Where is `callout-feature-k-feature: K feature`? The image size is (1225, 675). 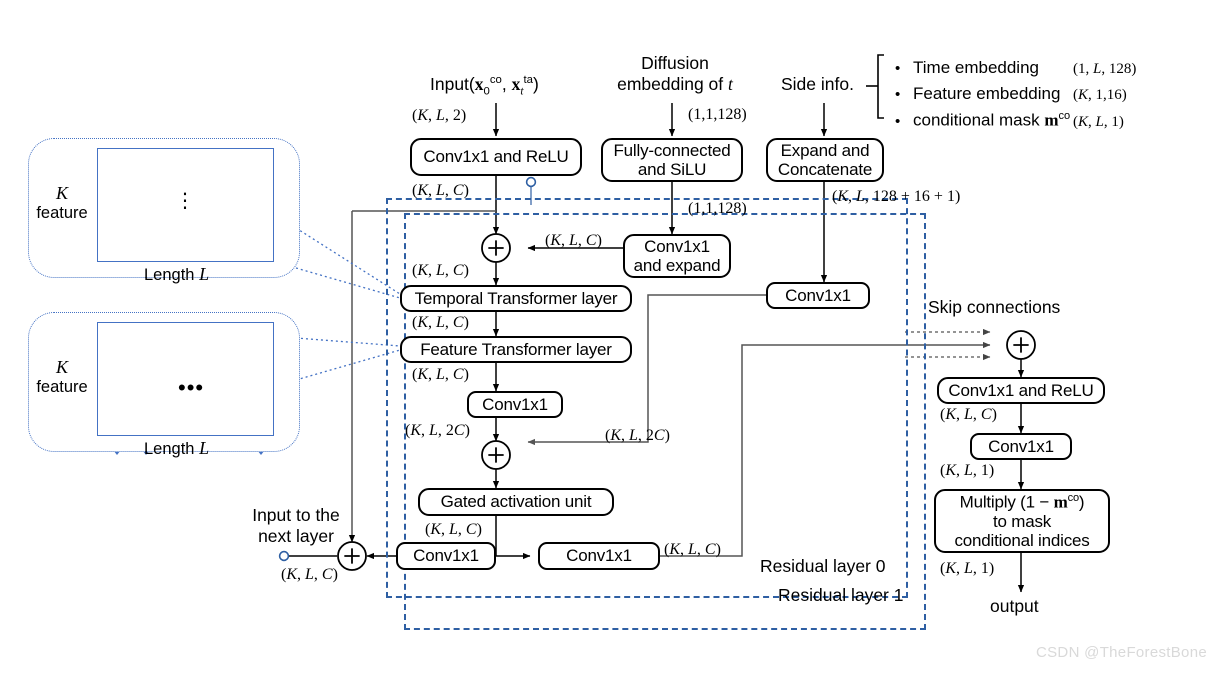
callout-feature-k-feature: K feature is located at coordinates (62, 377).